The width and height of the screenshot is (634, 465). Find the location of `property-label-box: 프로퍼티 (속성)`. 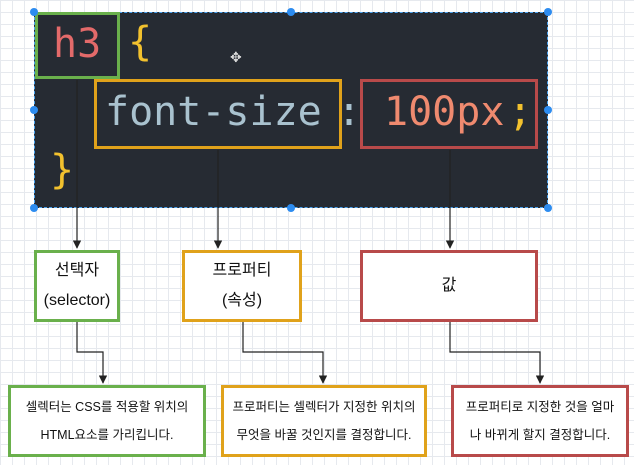

property-label-box: 프로퍼티 (속성) is located at coordinates (242, 286).